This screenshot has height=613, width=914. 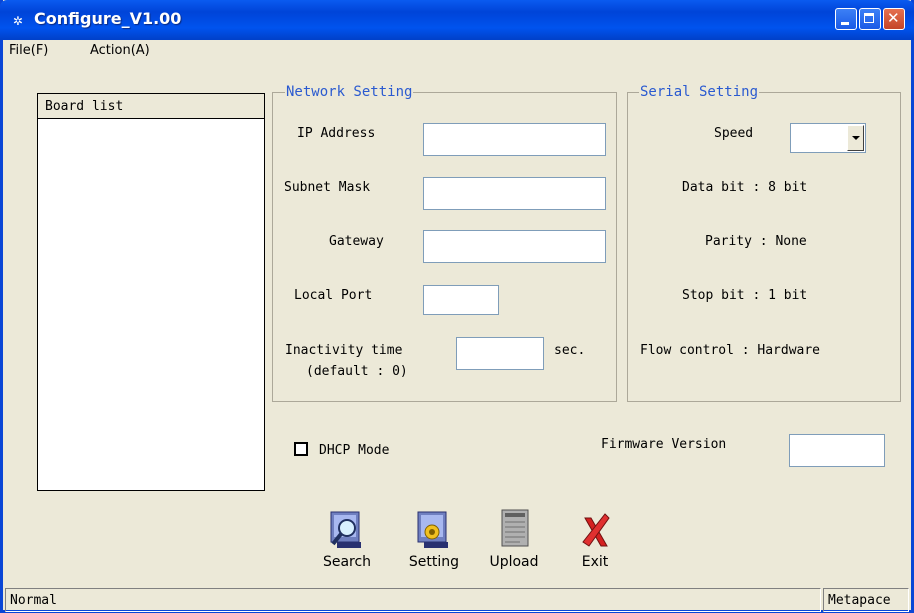 I want to click on window-title: Configure_V1.00, so click(x=108, y=18).